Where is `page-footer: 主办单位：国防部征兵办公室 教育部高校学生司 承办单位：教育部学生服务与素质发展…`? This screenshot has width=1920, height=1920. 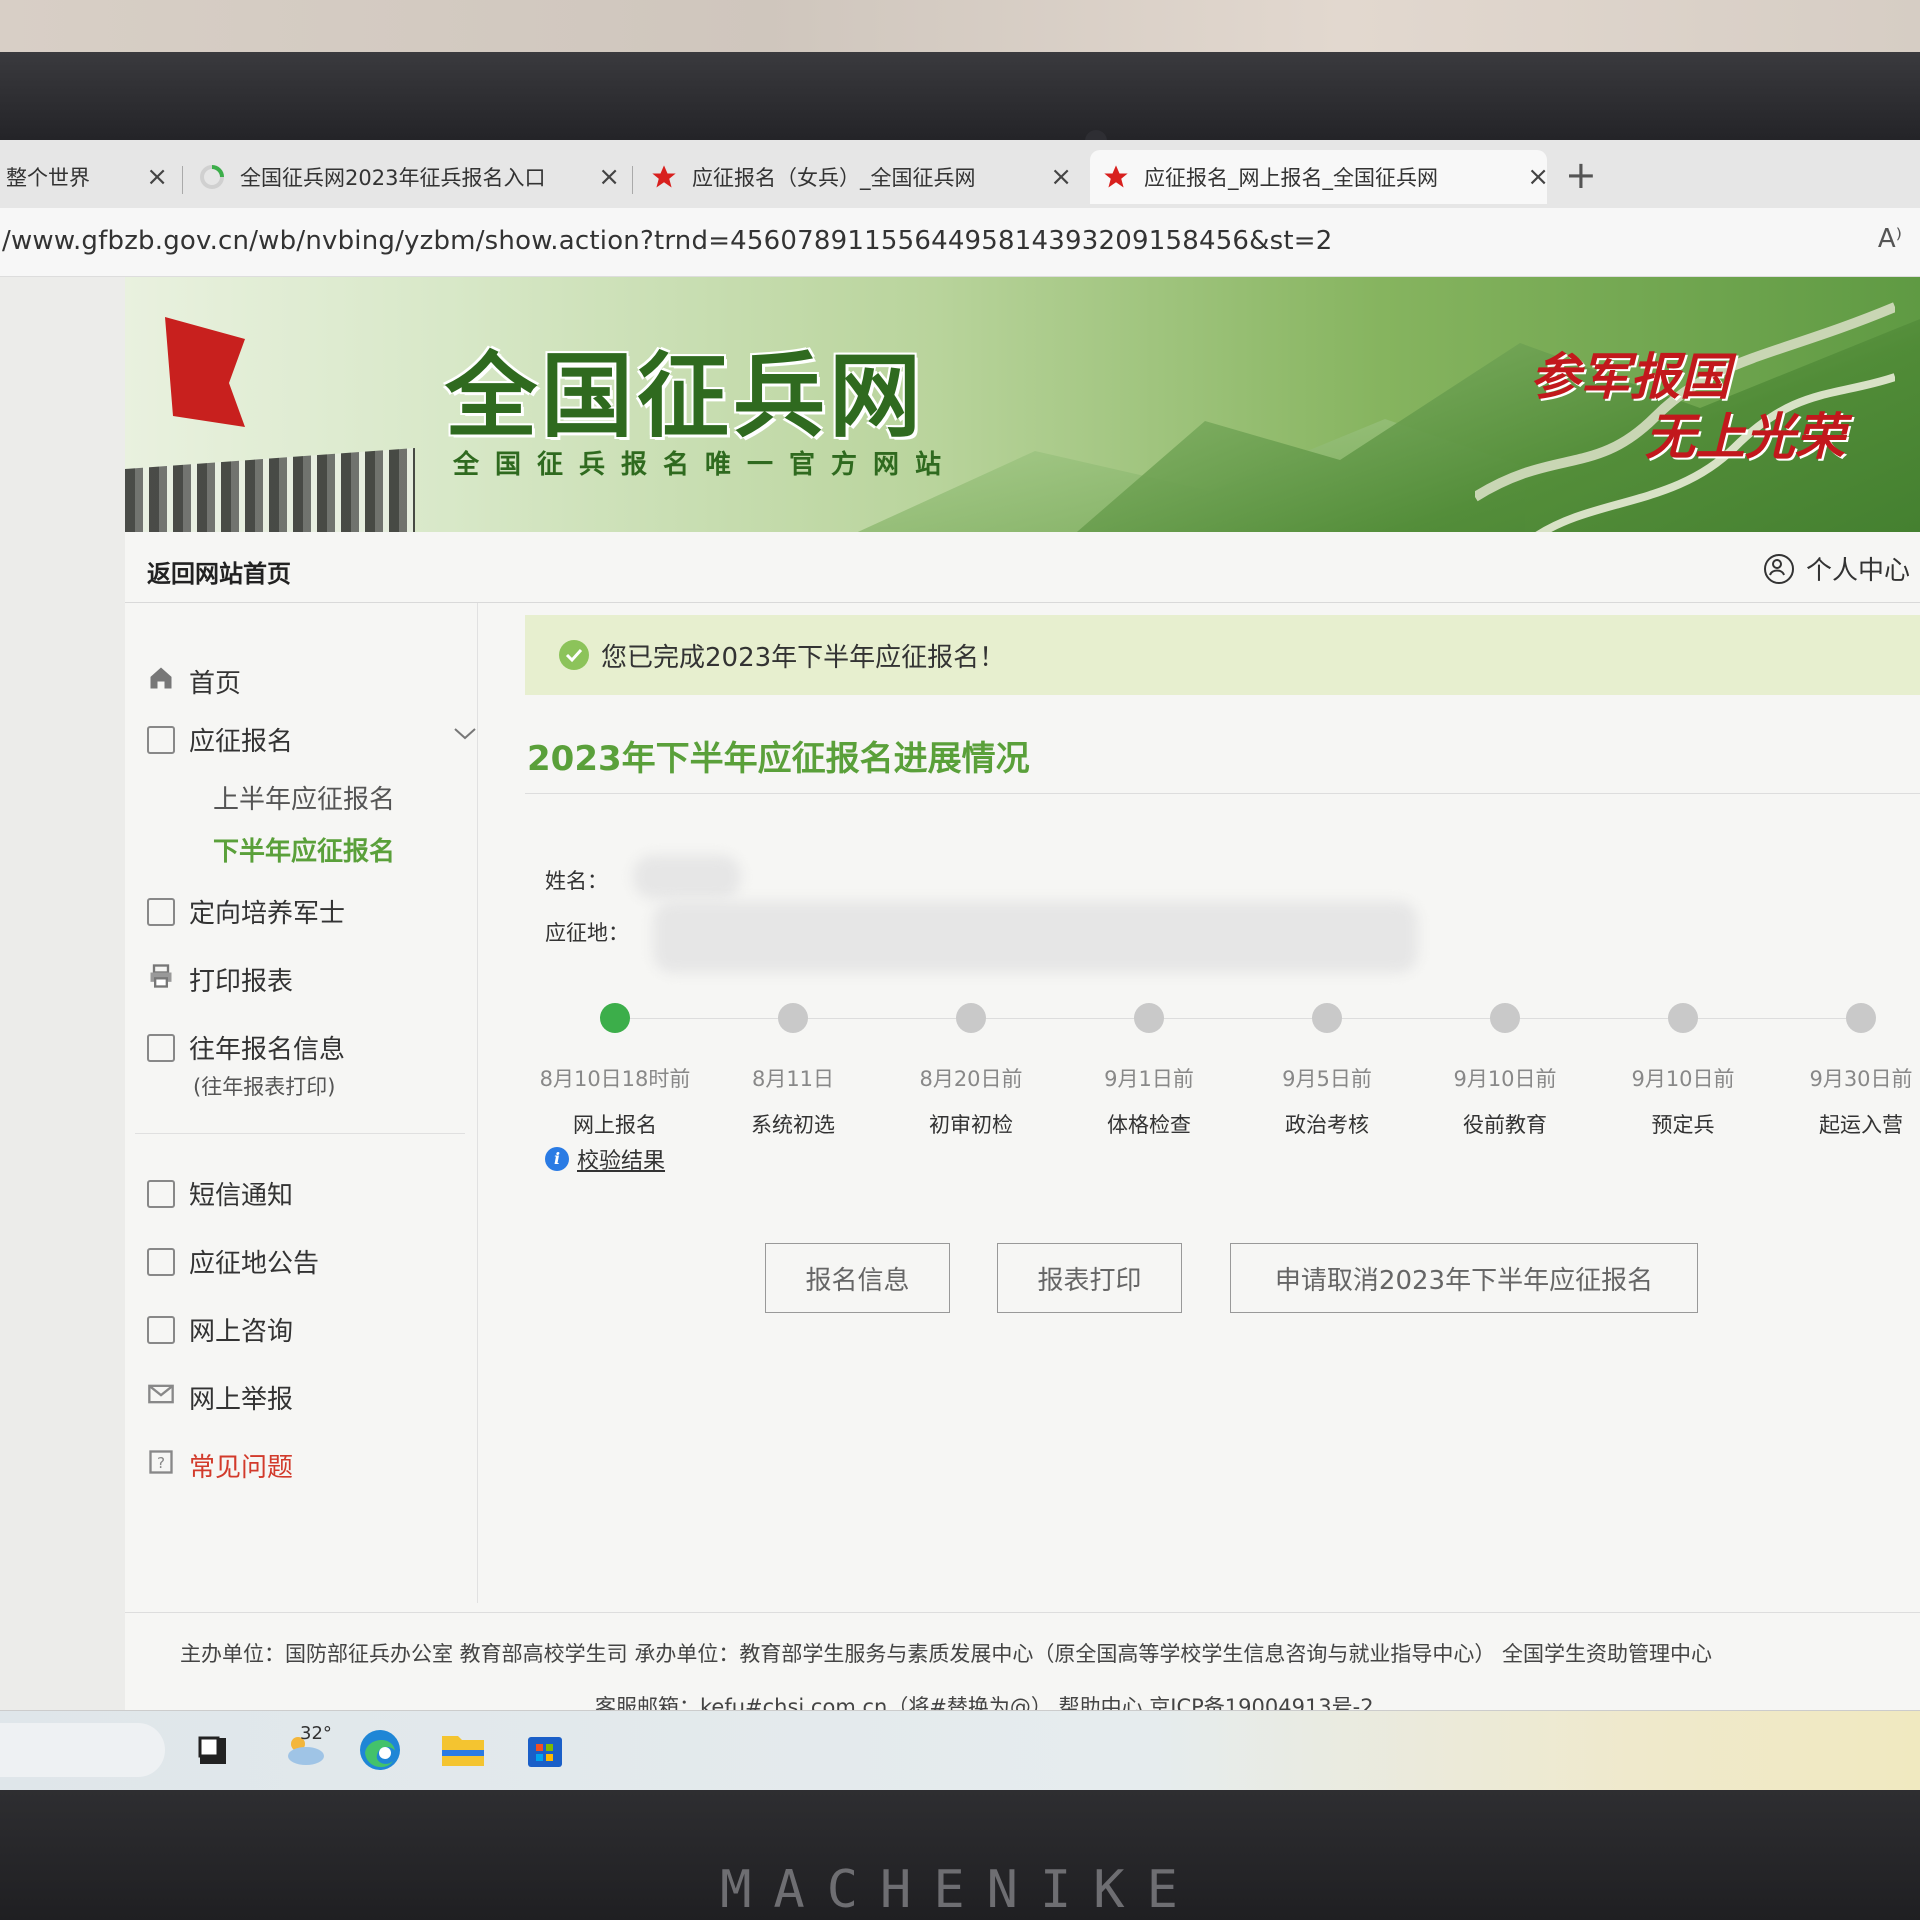 page-footer: 主办单位：国防部征兵办公室 教育部高校学生司 承办单位：教育部学生服务与素质发展… is located at coordinates (1022, 1665).